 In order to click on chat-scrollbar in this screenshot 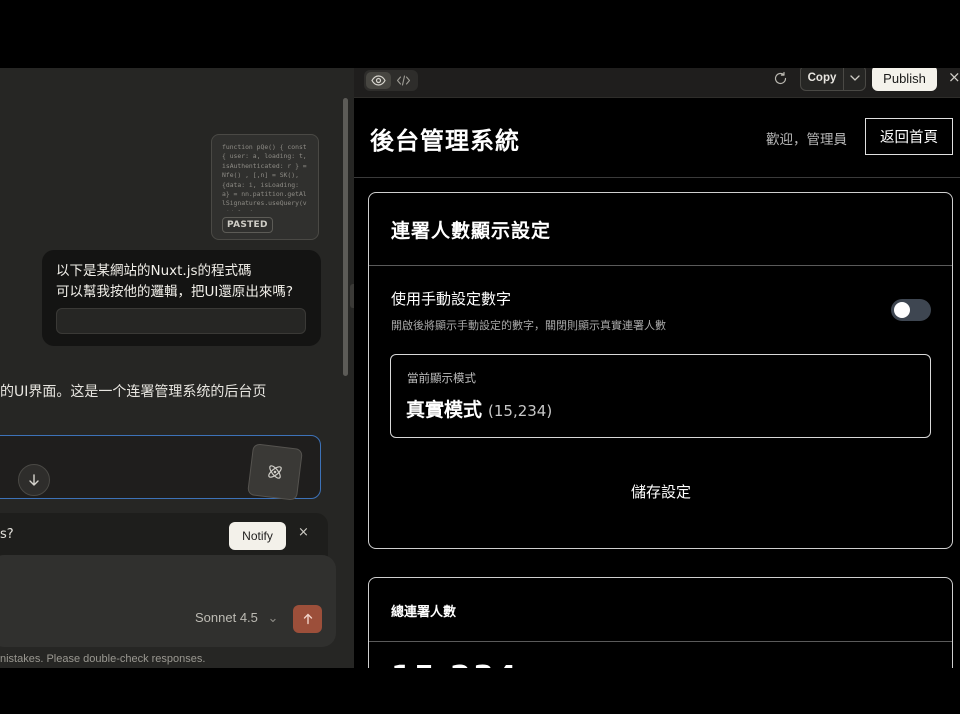, I will do `click(345, 237)`.